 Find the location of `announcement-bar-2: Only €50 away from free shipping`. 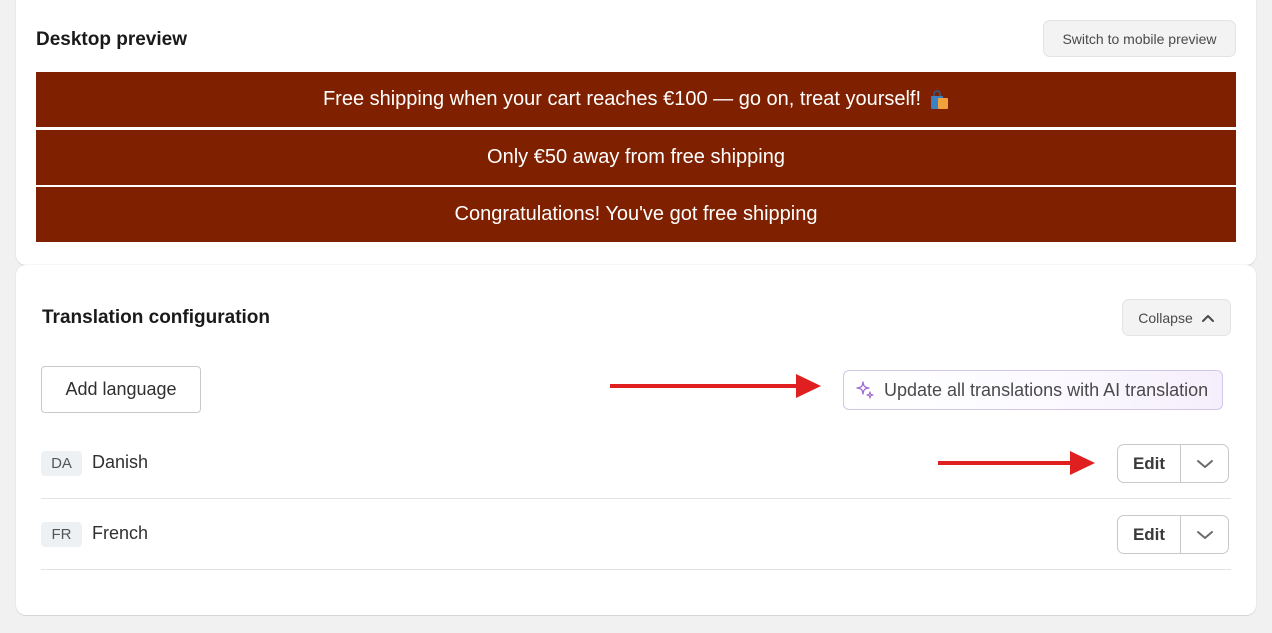

announcement-bar-2: Only €50 away from free shipping is located at coordinates (636, 157).